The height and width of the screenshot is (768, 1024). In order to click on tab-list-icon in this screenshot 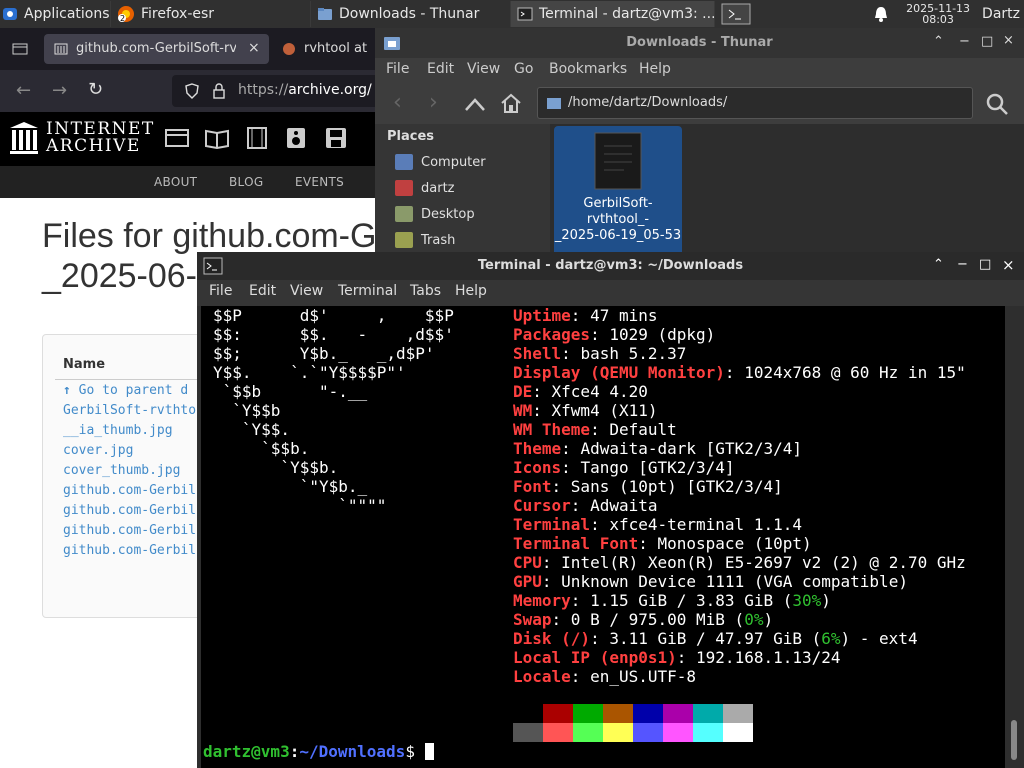, I will do `click(20, 49)`.